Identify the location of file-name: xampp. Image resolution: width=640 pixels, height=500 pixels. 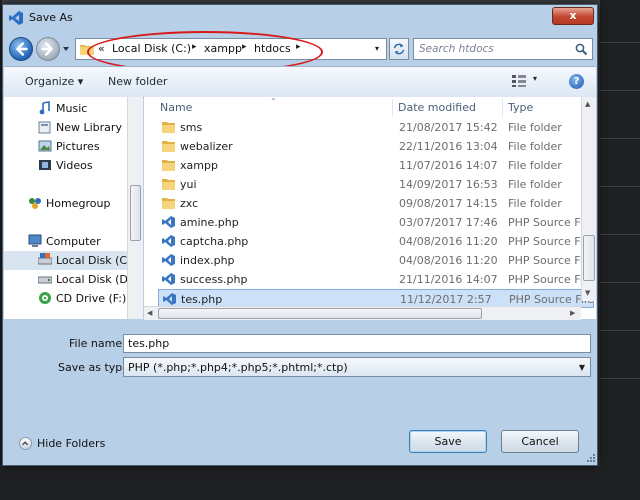
(199, 165).